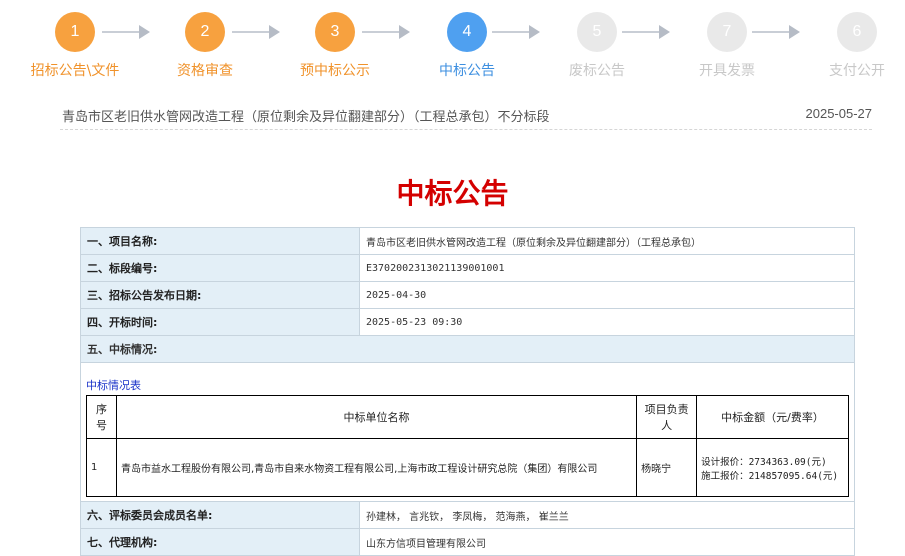  I want to click on step-number: 7, so click(727, 32).